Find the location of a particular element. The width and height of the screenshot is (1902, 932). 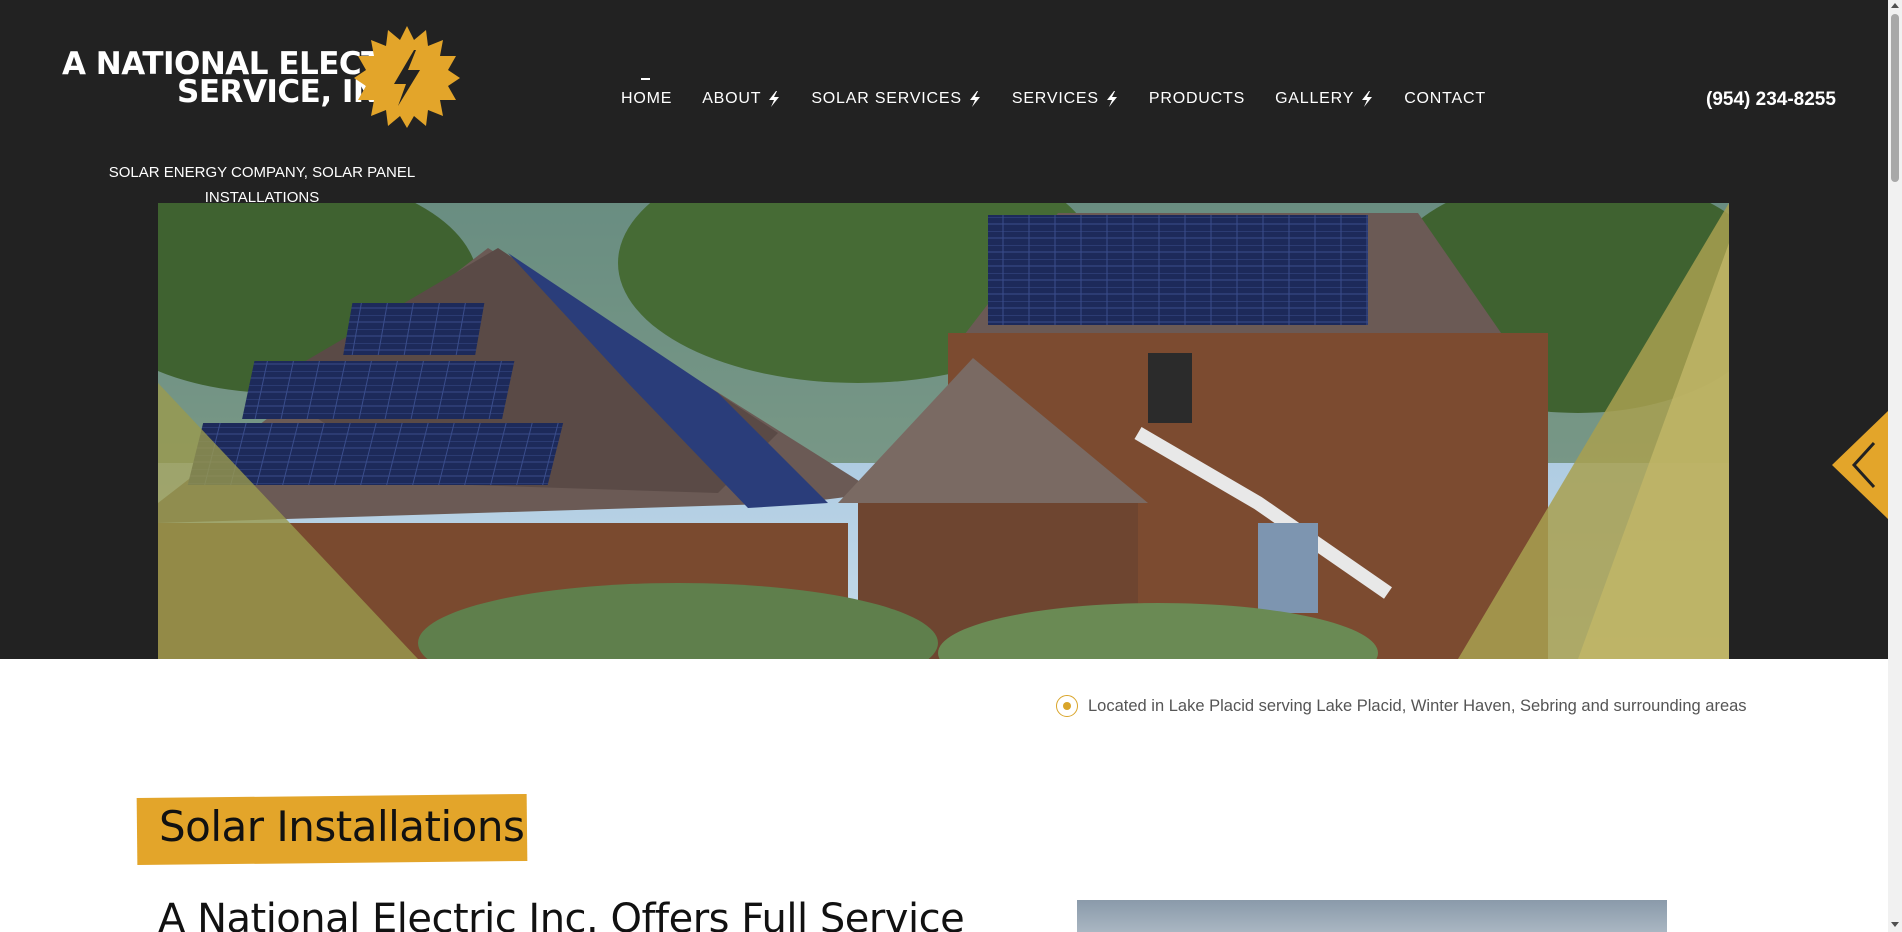

nav-item-label: HOME is located at coordinates (647, 98).